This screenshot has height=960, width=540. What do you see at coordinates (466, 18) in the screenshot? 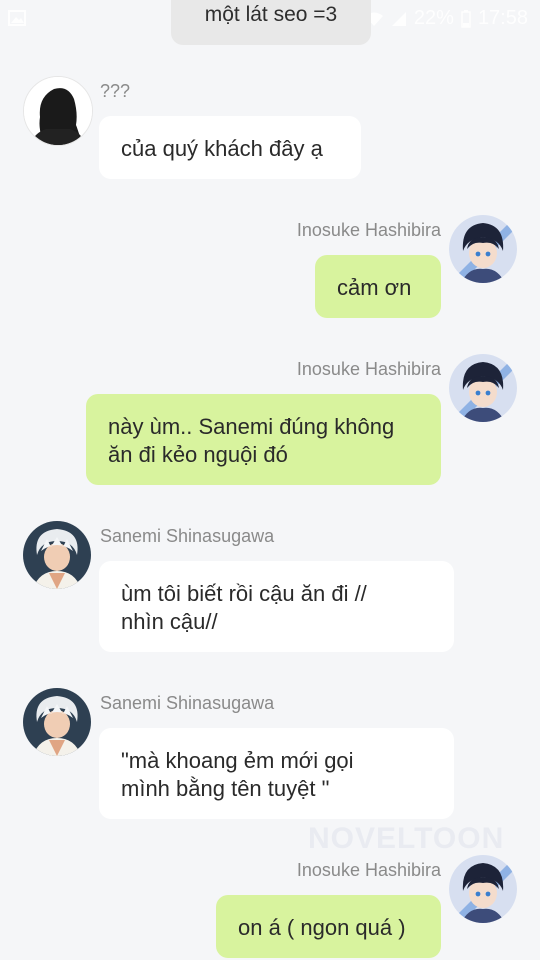
I see `battery-icon` at bounding box center [466, 18].